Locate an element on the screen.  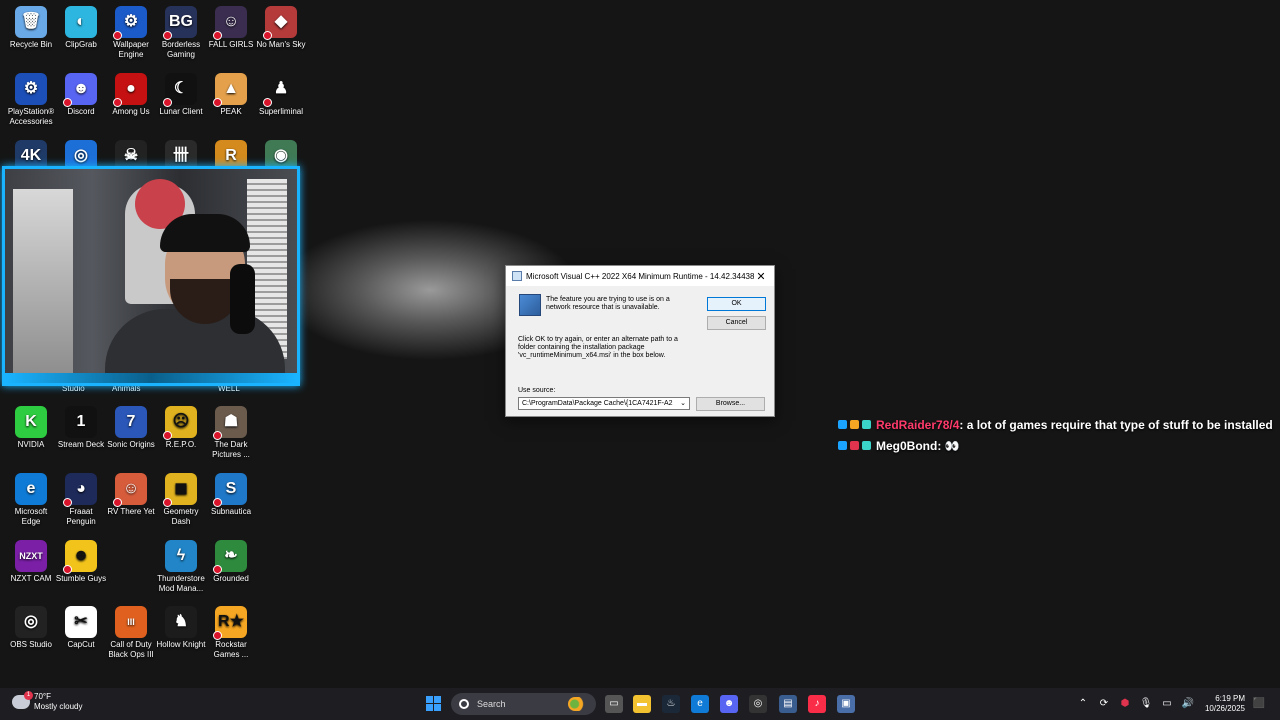
obs-taskbar-icon: ◎ is located at coordinates (758, 704).